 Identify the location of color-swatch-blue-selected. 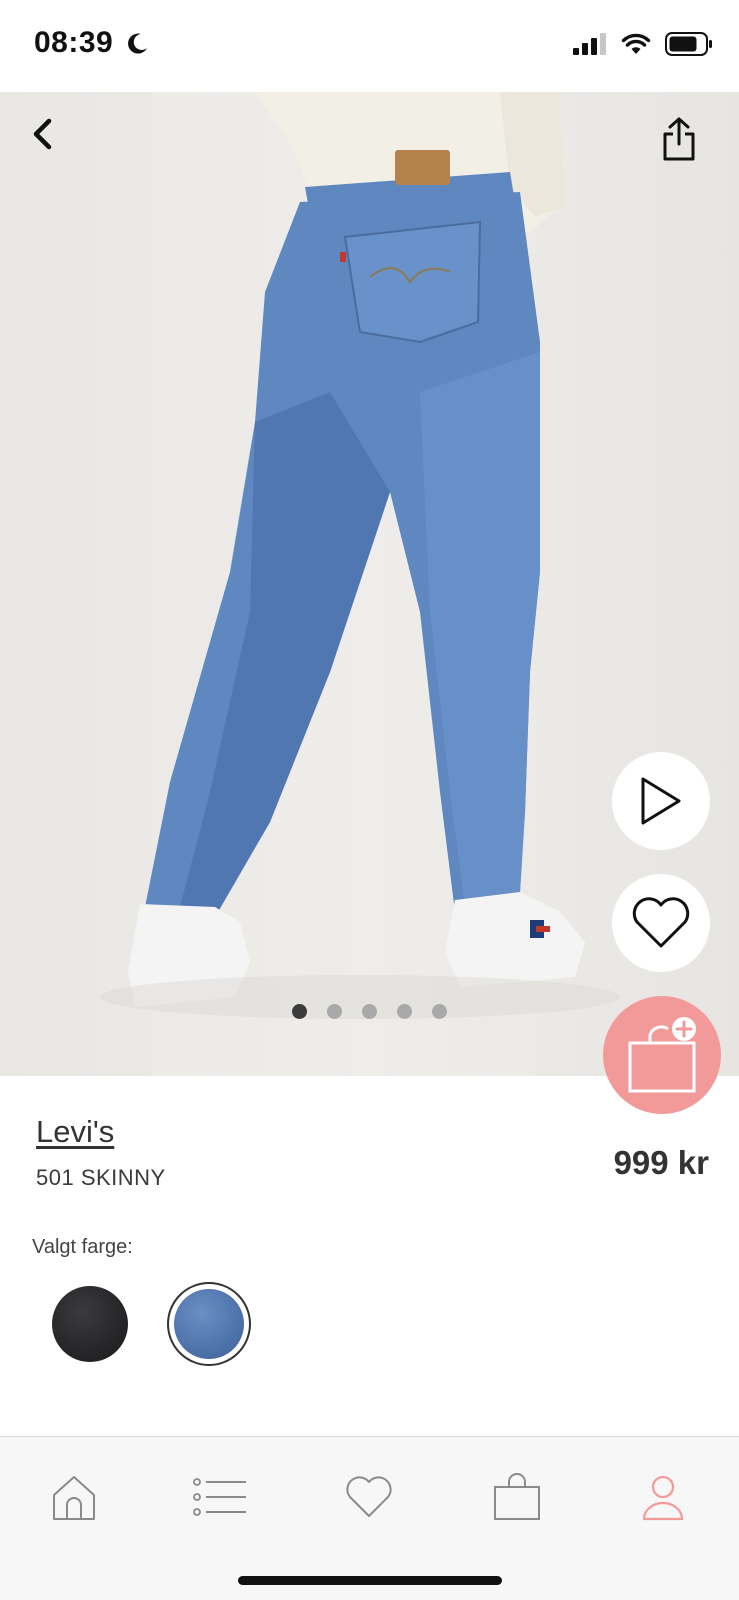
(209, 1324).